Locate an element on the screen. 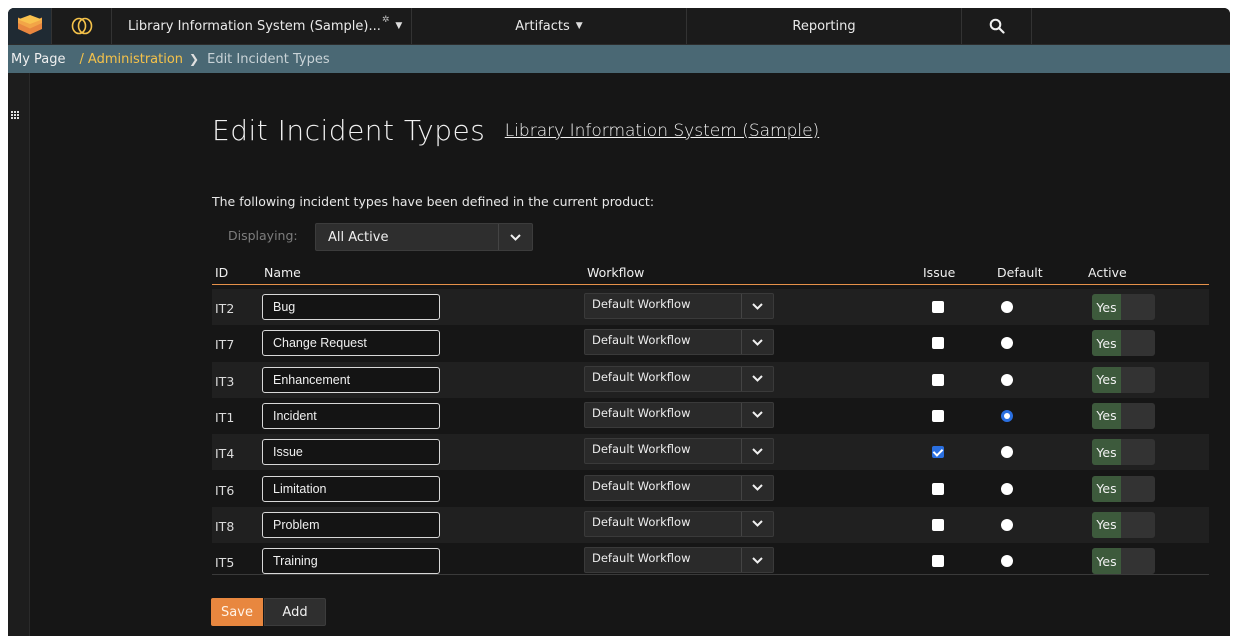 Image resolution: width=1238 pixels, height=636 pixels. product-link: Library Information System (Sample) is located at coordinates (662, 131).